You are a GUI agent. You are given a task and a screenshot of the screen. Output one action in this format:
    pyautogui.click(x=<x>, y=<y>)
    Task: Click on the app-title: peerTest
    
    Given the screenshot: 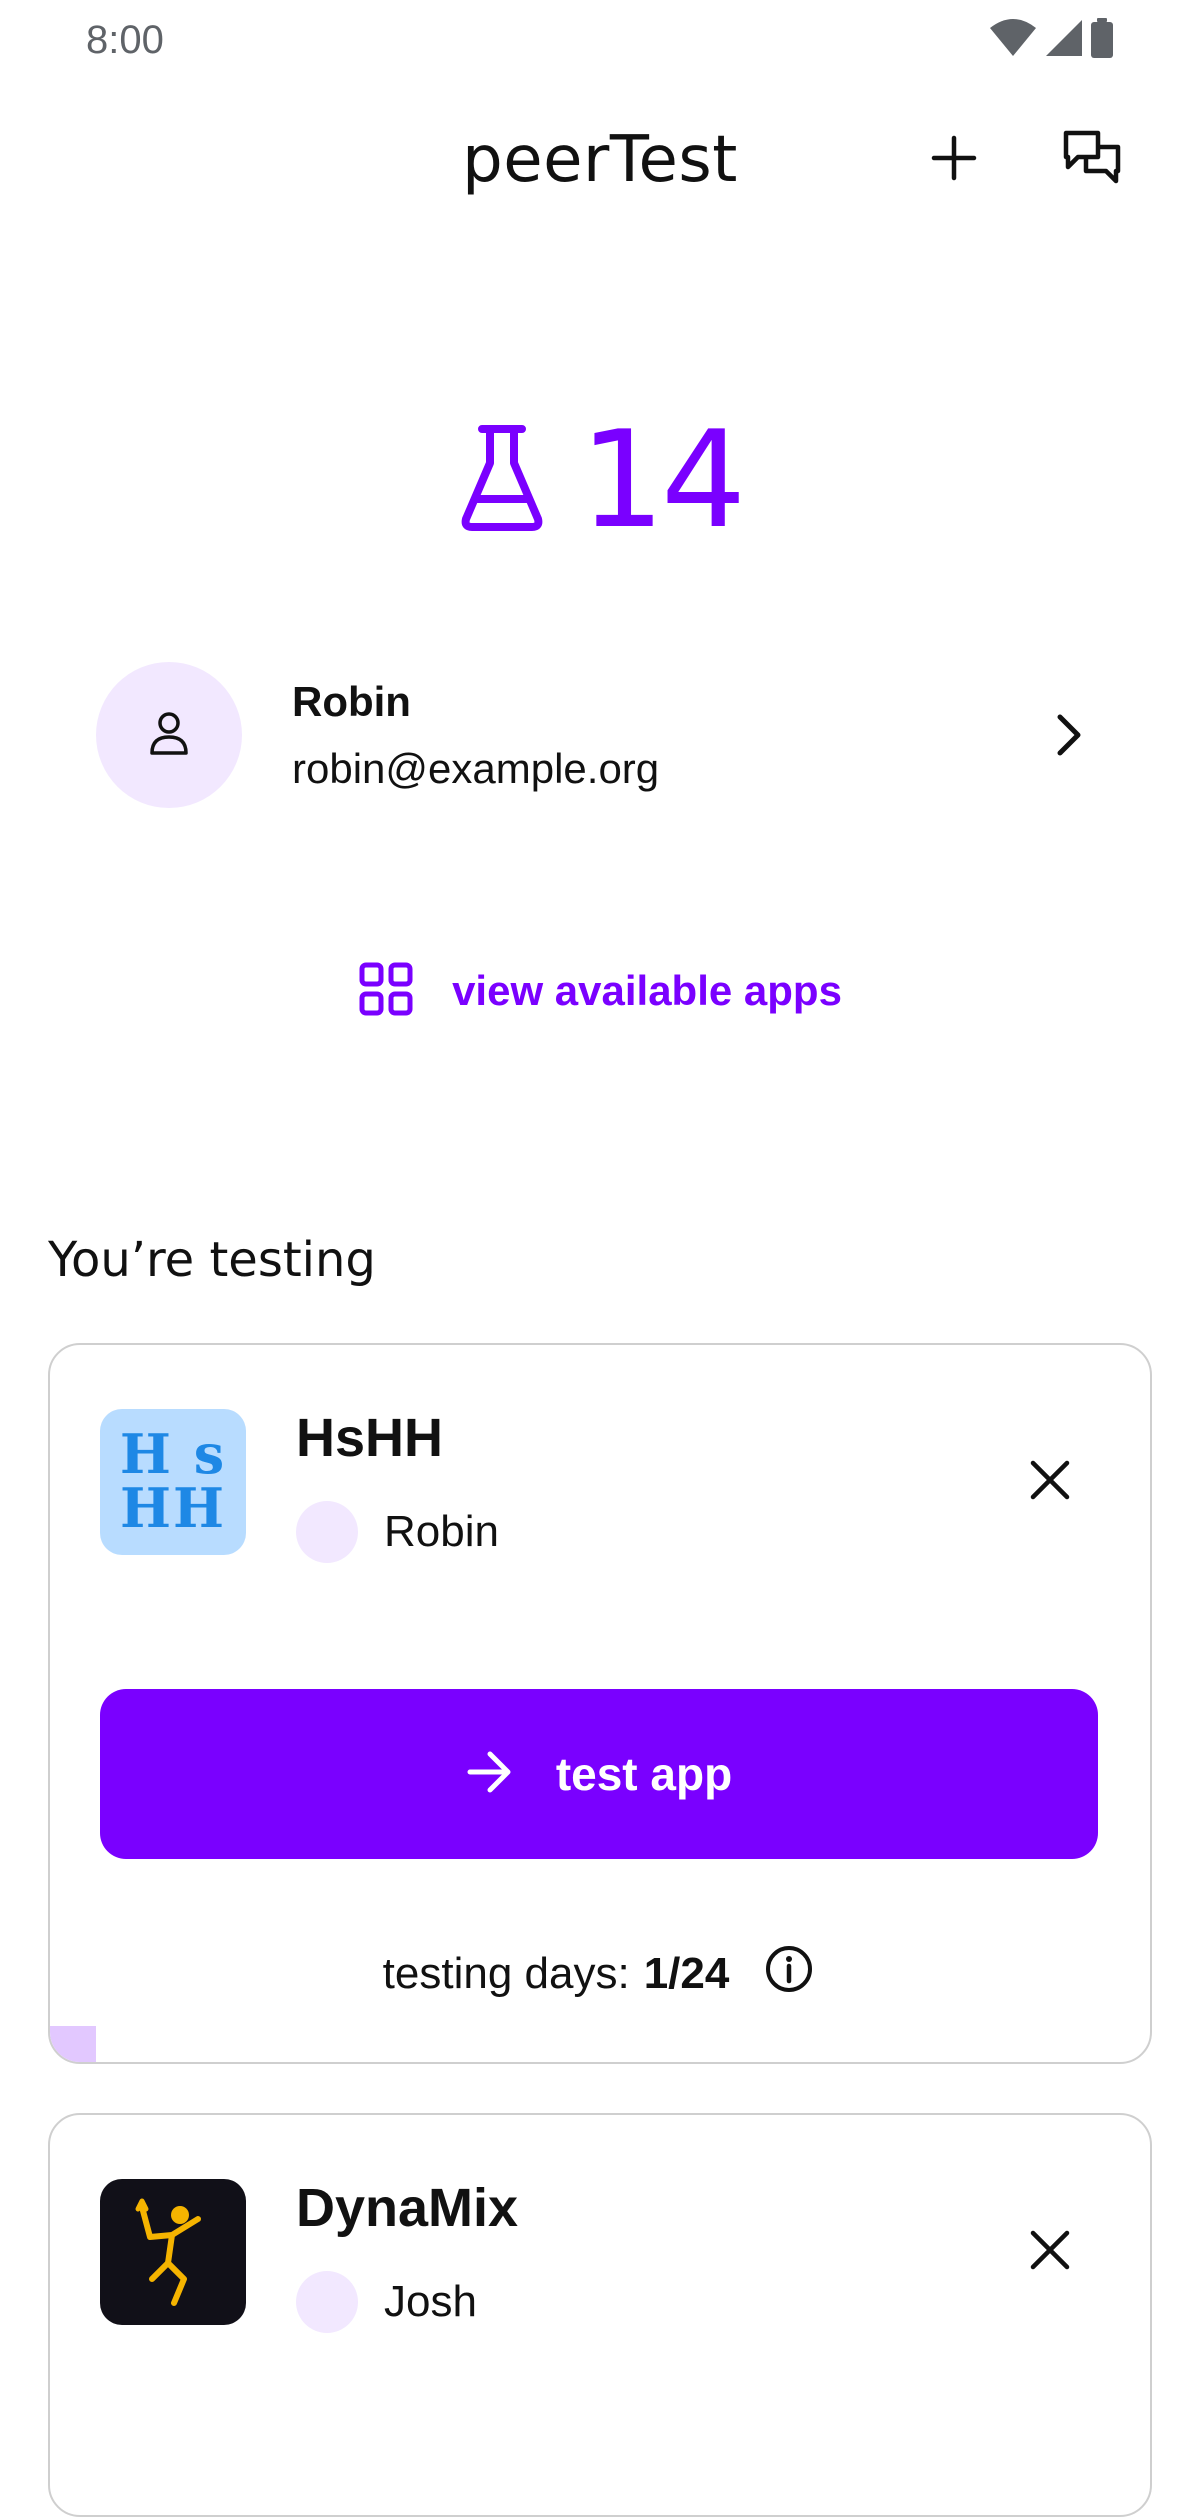 What is the action you would take?
    pyautogui.click(x=600, y=160)
    